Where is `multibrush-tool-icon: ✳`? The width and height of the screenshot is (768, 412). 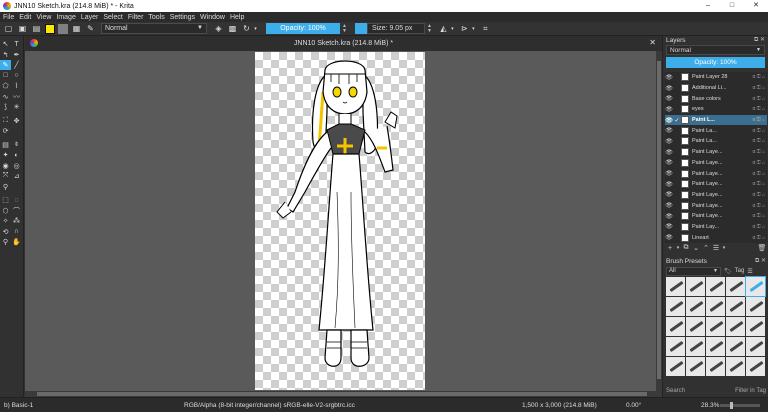
multibrush-tool-icon: ✳ is located at coordinates (16, 107).